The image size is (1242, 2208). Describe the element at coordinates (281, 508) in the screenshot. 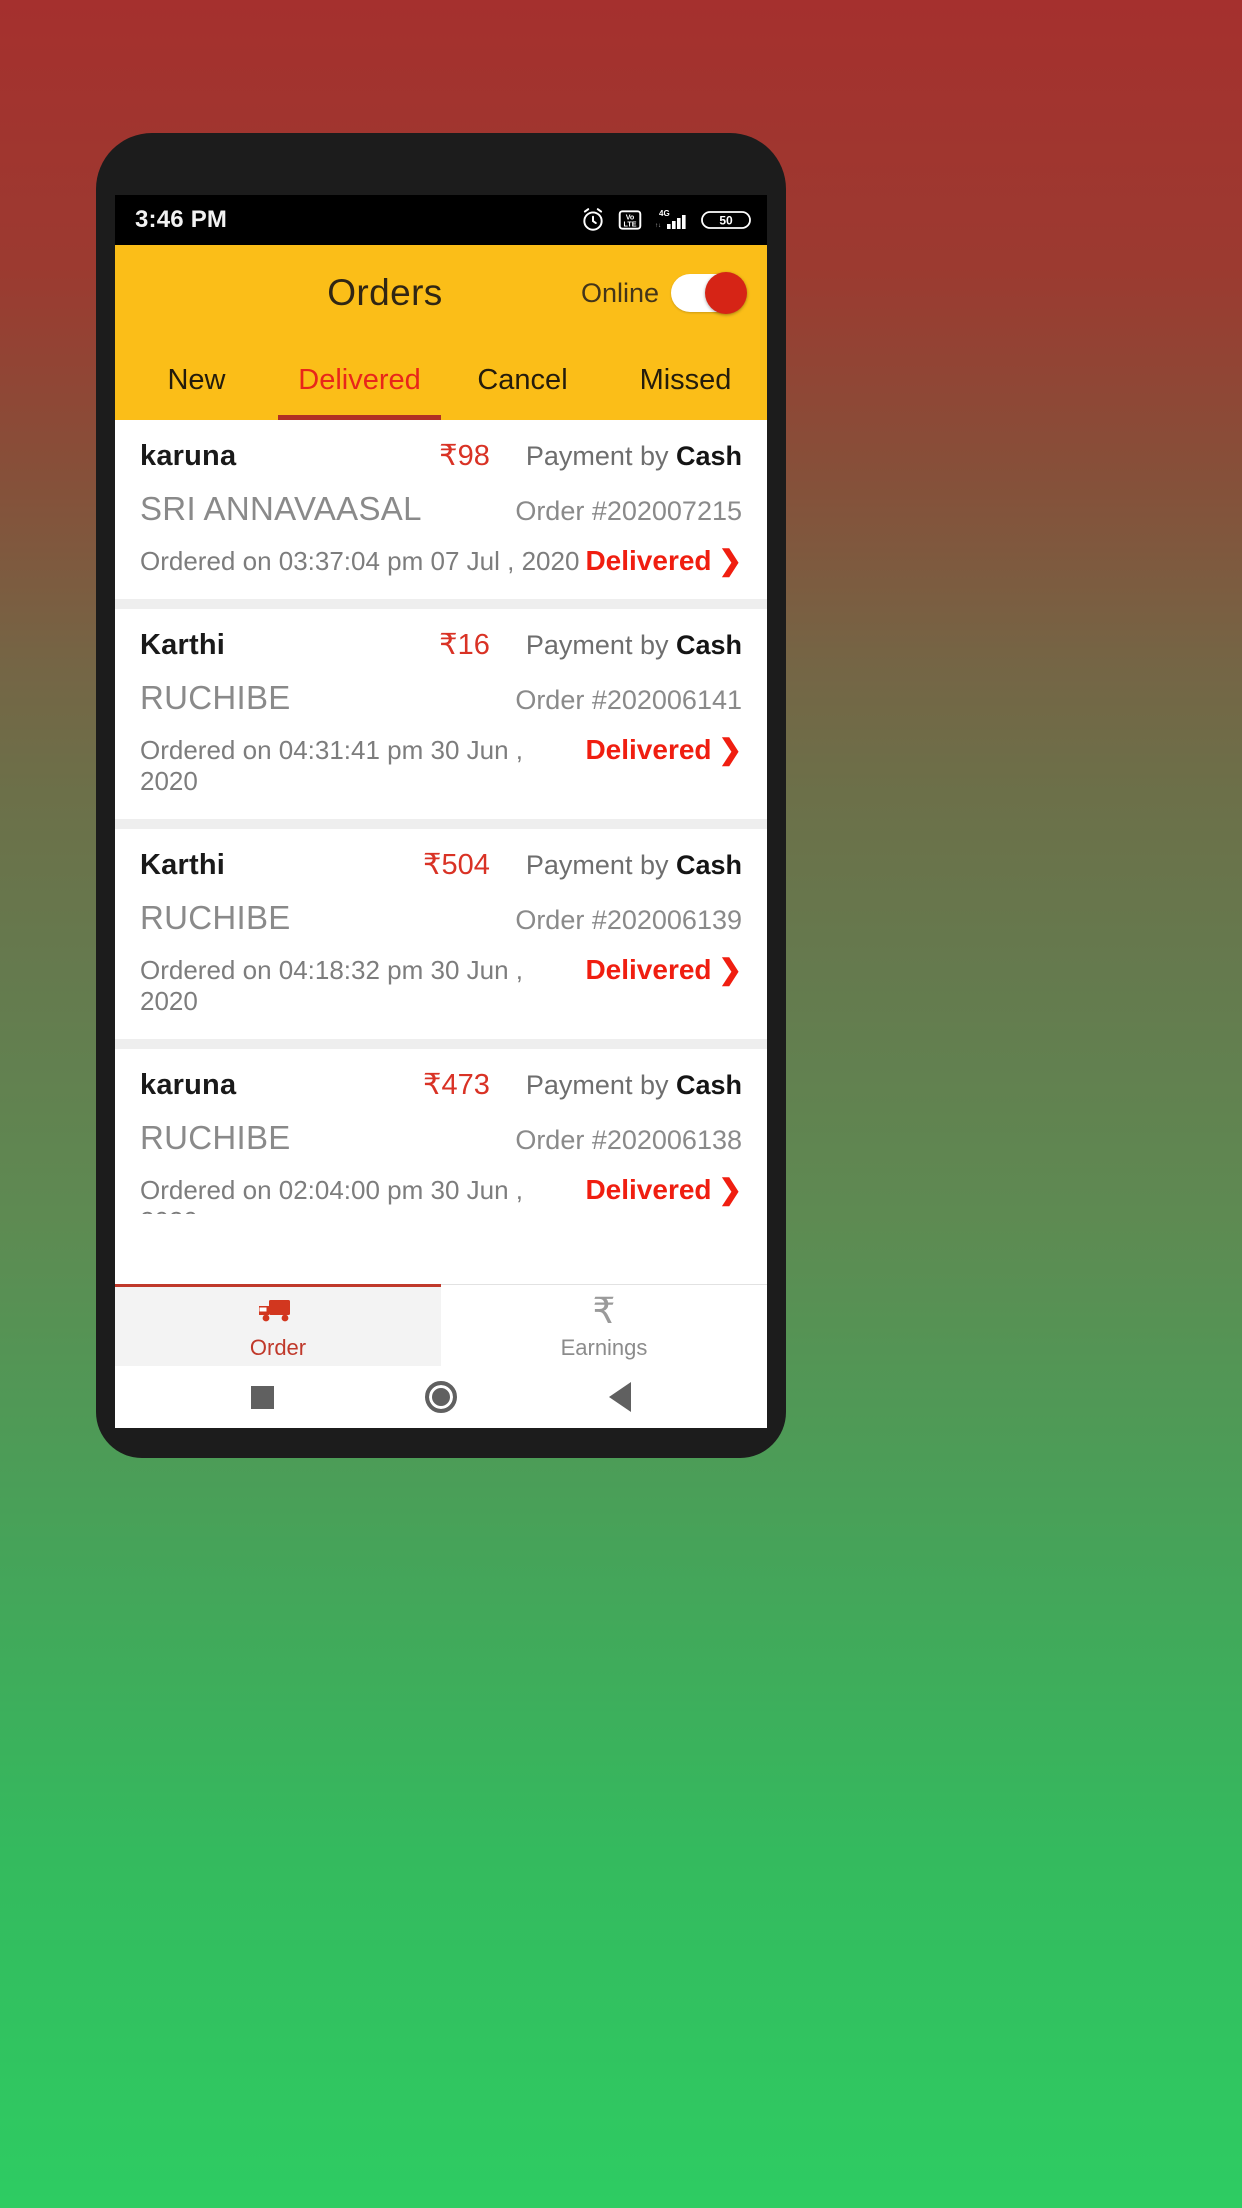

I see `shop-name: SRI ANNAVAASAL` at that location.